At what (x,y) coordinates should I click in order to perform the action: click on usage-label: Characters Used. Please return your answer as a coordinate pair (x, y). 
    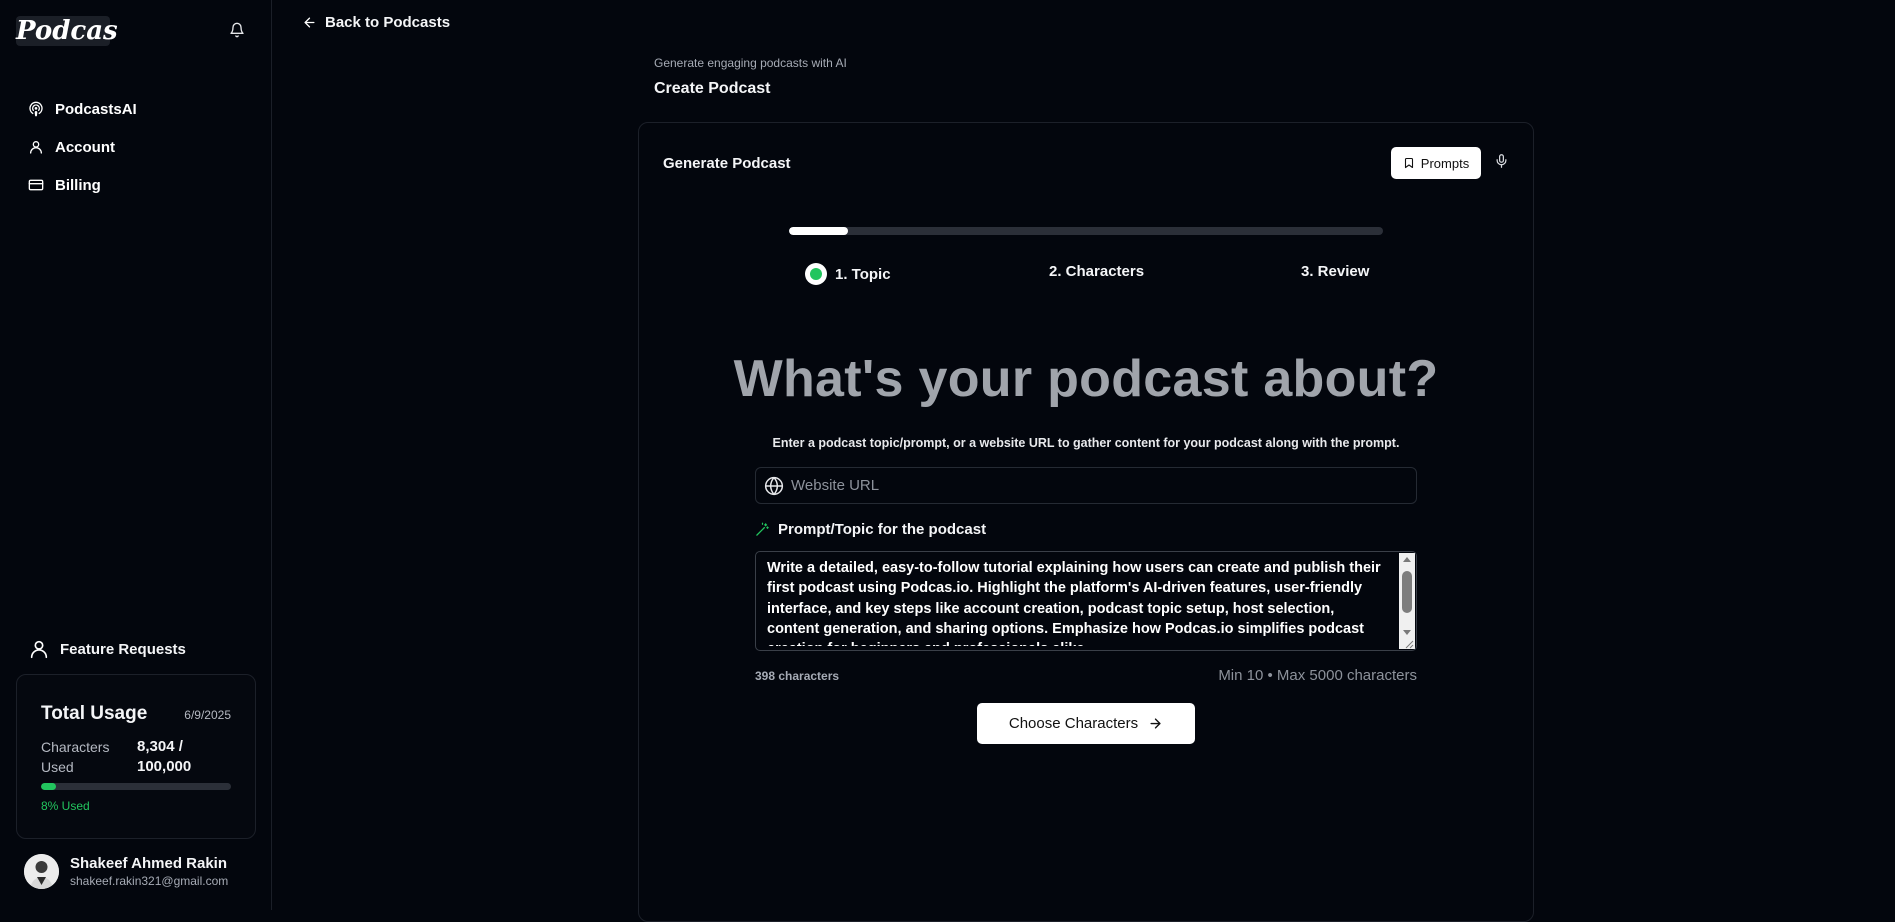
    Looking at the image, I should click on (75, 757).